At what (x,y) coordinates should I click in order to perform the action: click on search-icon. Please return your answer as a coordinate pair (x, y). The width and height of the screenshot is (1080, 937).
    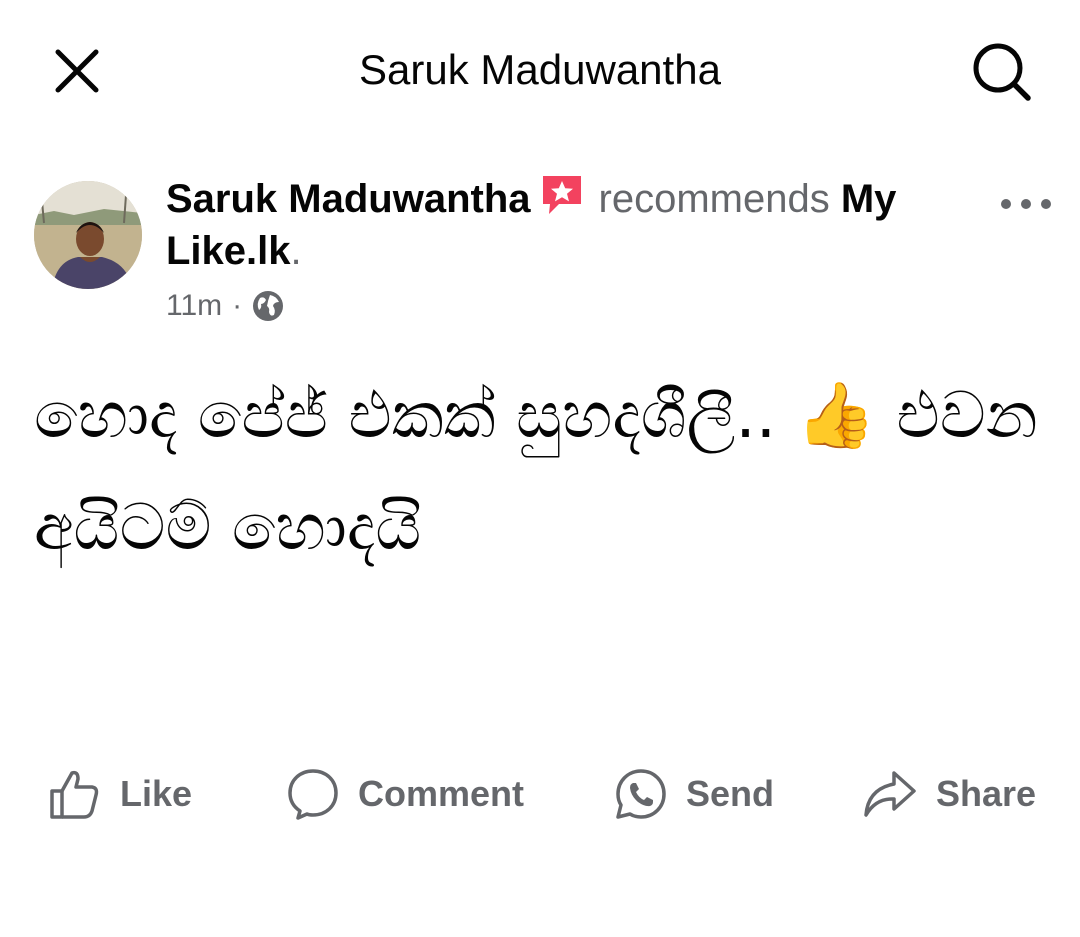
    Looking at the image, I should click on (1002, 72).